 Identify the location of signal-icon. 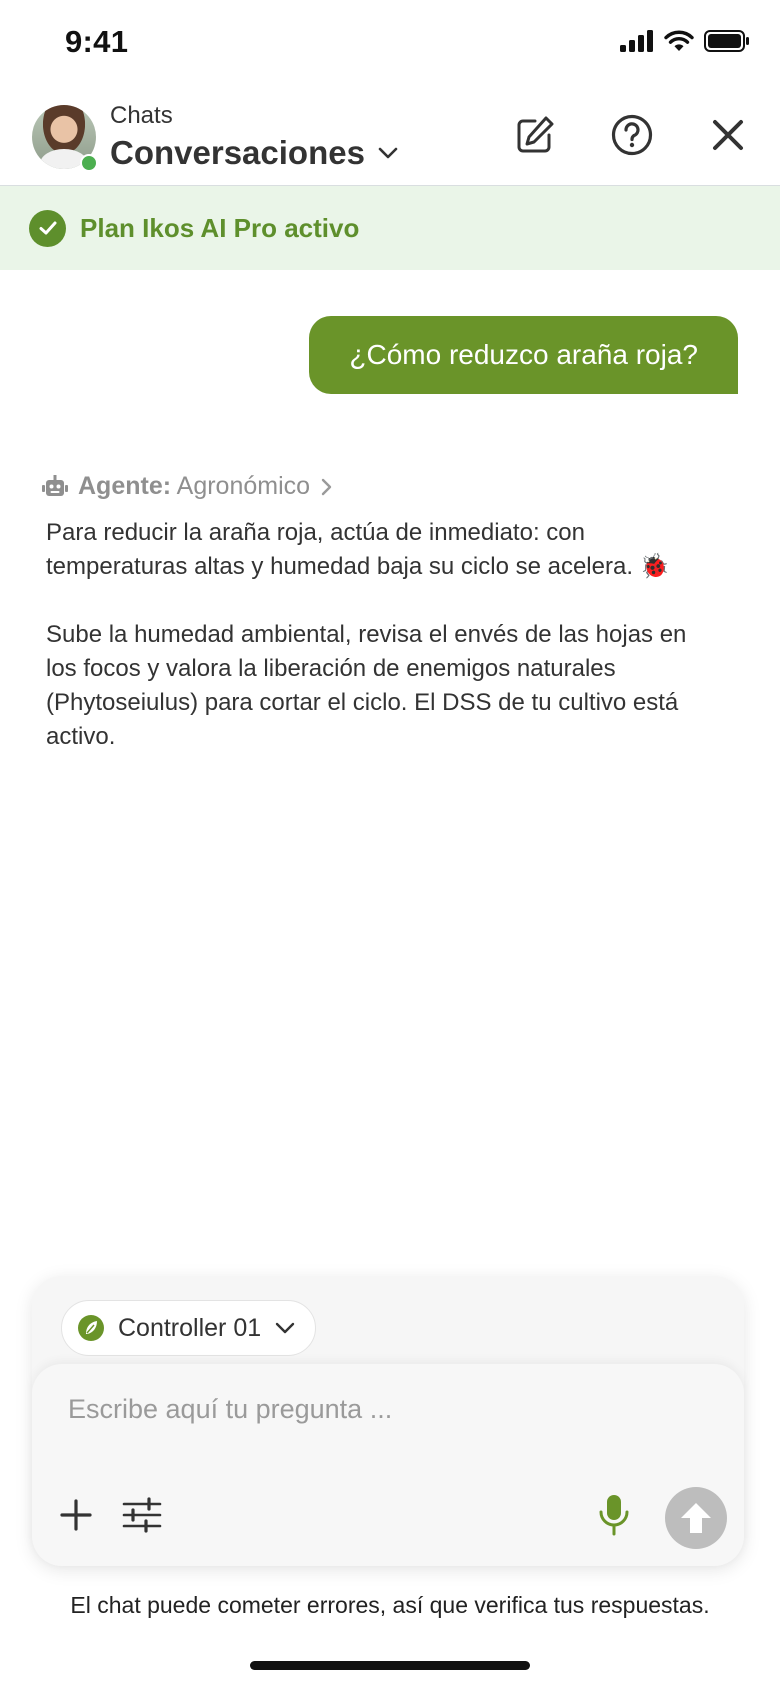
(636, 41).